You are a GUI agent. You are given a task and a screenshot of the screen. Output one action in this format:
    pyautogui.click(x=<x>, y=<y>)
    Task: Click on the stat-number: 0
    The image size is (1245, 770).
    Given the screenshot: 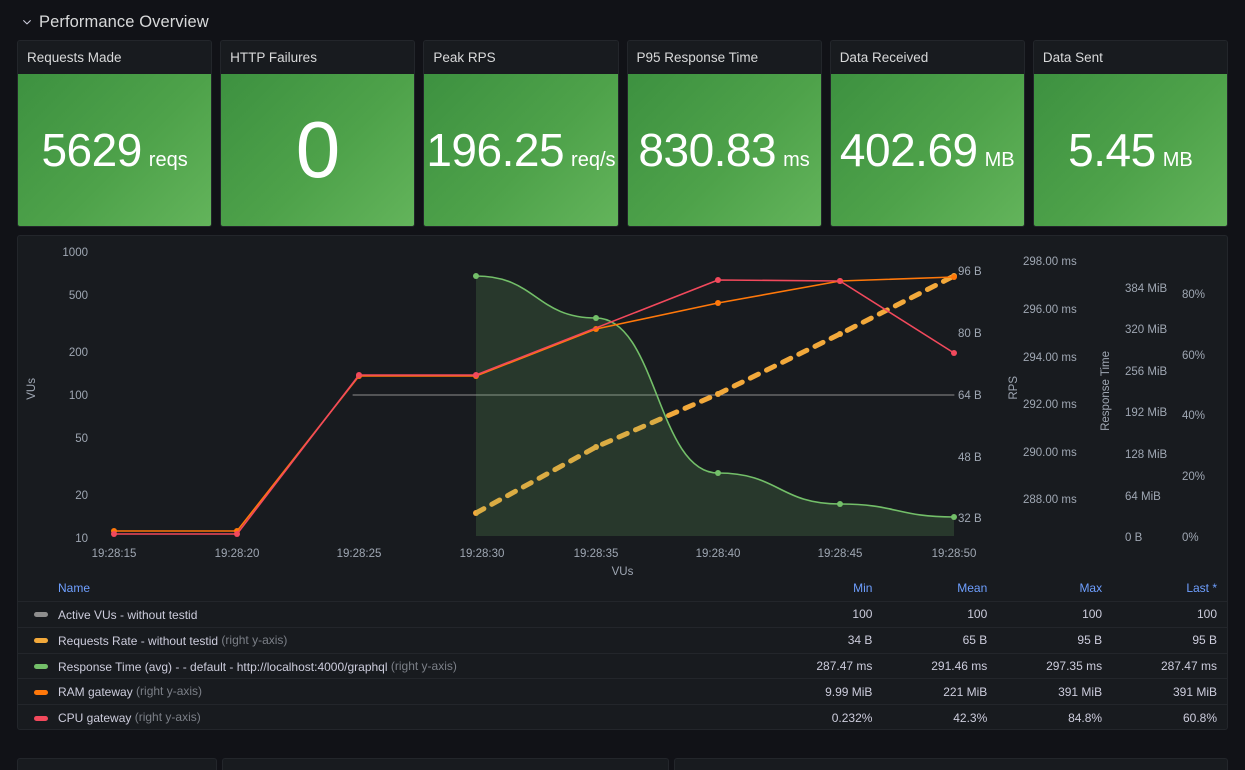 What is the action you would take?
    pyautogui.click(x=318, y=149)
    